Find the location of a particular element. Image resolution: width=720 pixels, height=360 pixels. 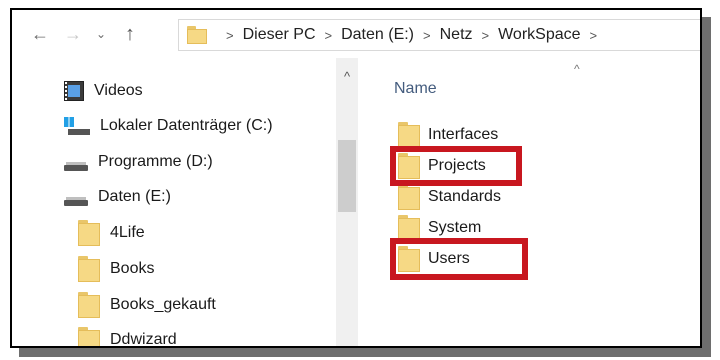

file-name: System is located at coordinates (455, 227).